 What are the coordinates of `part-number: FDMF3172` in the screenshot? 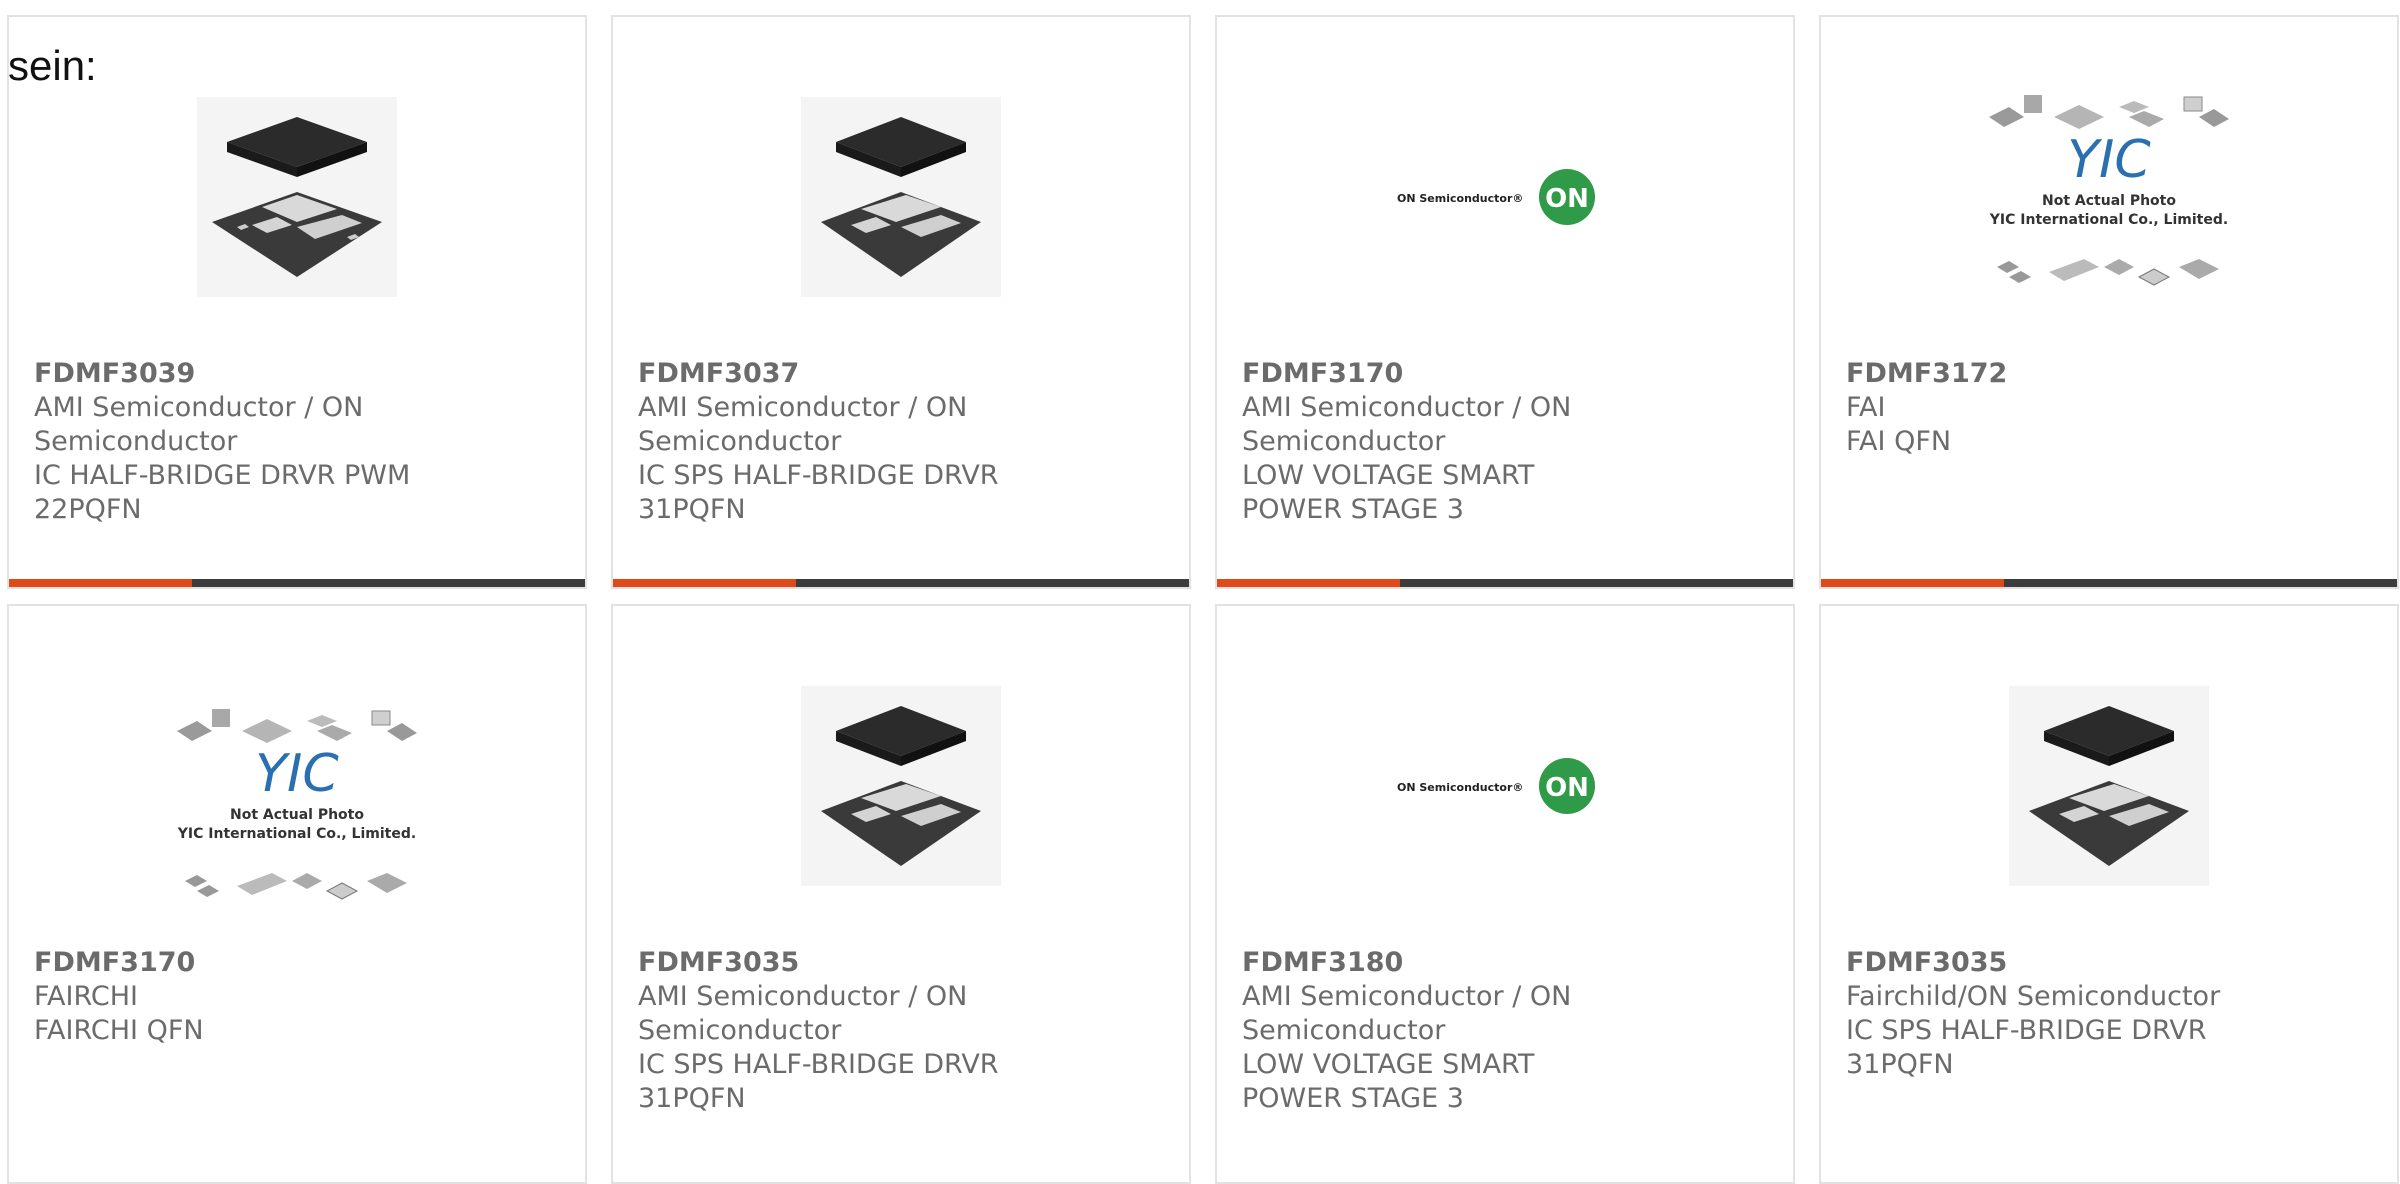 It's located at (2111, 374).